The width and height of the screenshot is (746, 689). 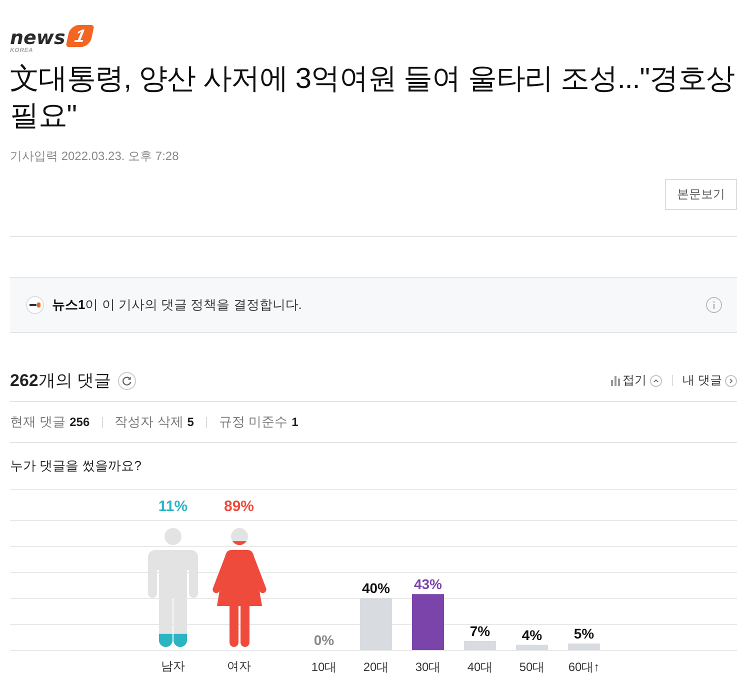 I want to click on gender-percent-label: 11%, so click(x=173, y=507).